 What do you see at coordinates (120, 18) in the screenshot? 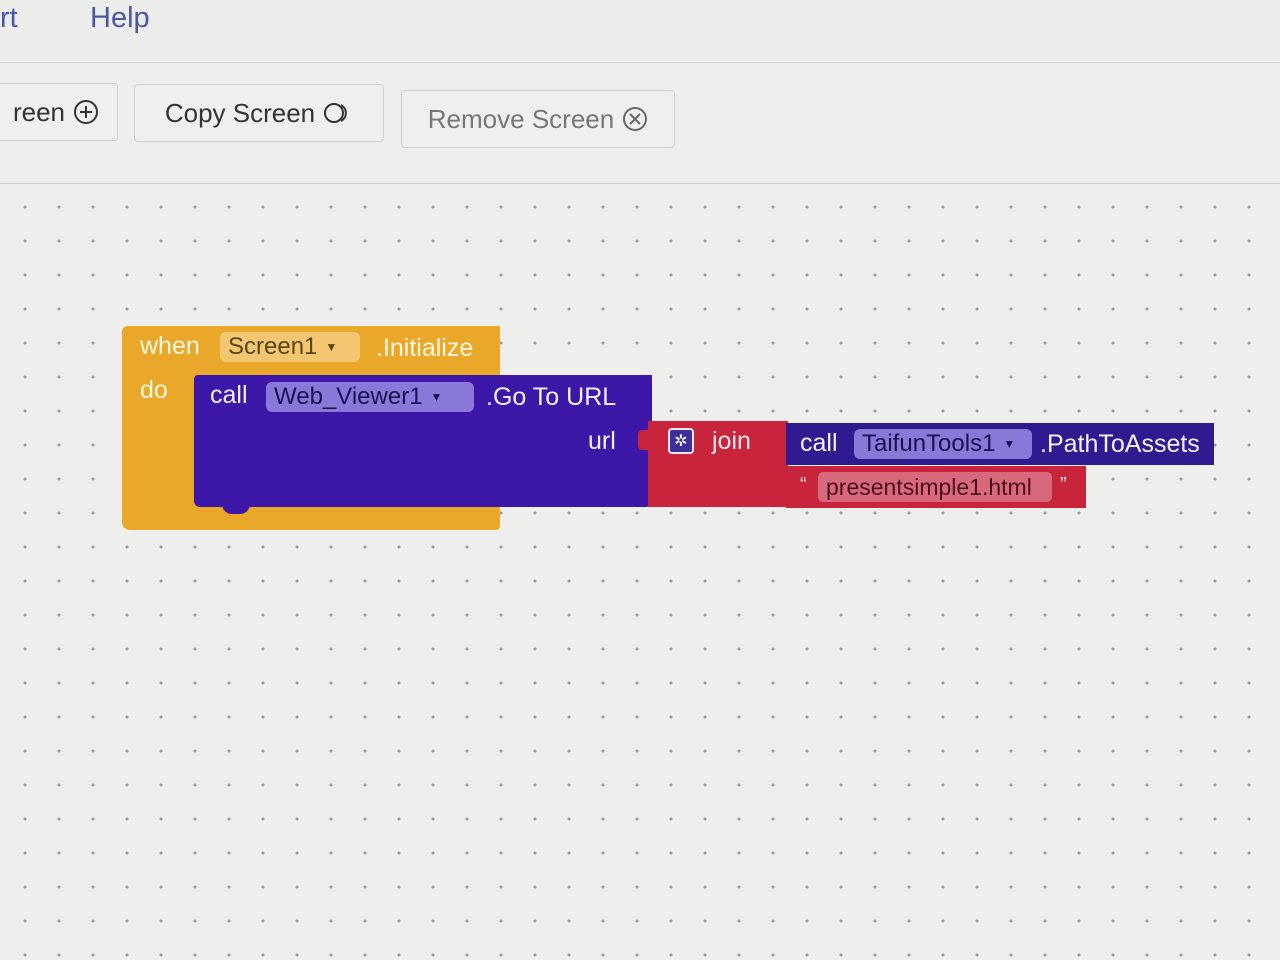
I see `menu-item-help: Help` at bounding box center [120, 18].